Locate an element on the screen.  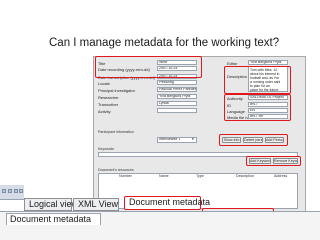
locale-field: Pessiong is located at coordinates (177, 82).